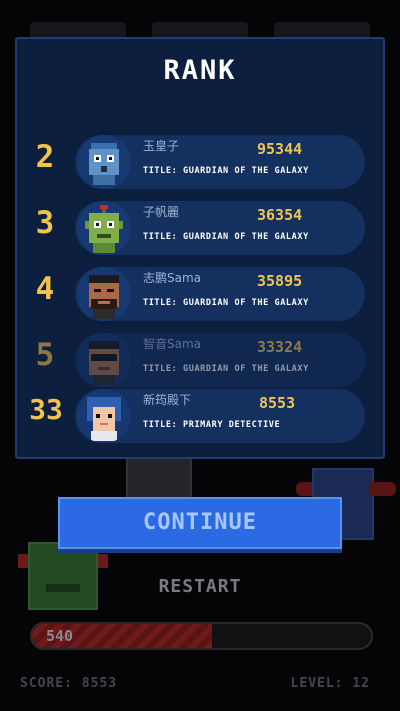 The height and width of the screenshot is (711, 400). What do you see at coordinates (172, 278) in the screenshot?
I see `player-name: 志鹏Sama` at bounding box center [172, 278].